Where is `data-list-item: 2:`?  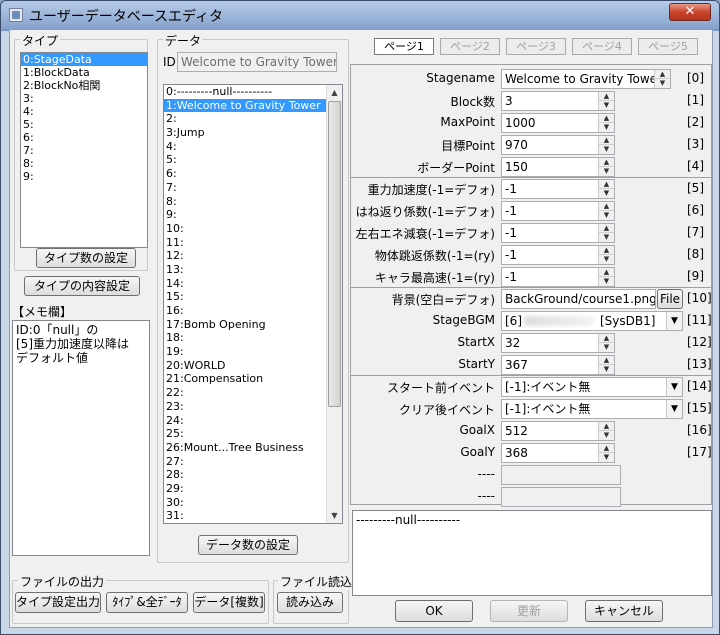
data-list-item: 2: is located at coordinates (245, 119).